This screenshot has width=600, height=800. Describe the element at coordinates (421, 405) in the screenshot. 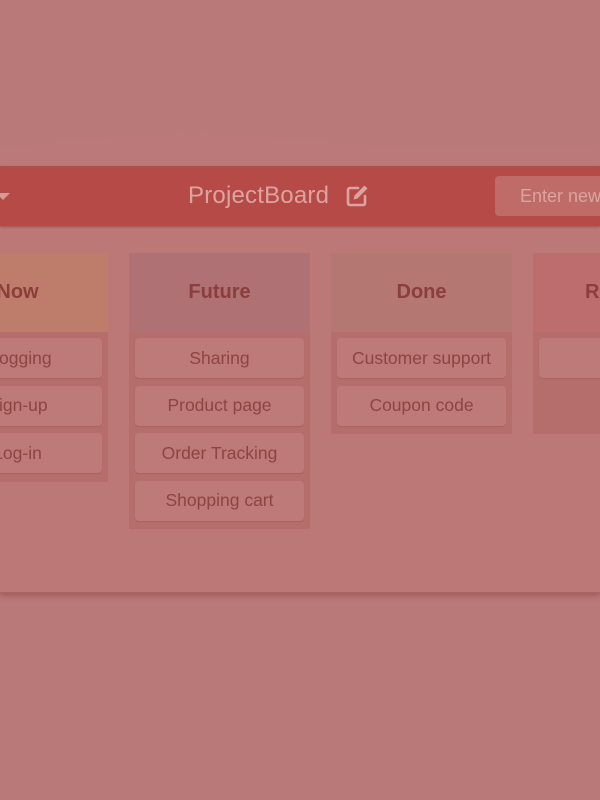

I see `card: Coupon code` at that location.